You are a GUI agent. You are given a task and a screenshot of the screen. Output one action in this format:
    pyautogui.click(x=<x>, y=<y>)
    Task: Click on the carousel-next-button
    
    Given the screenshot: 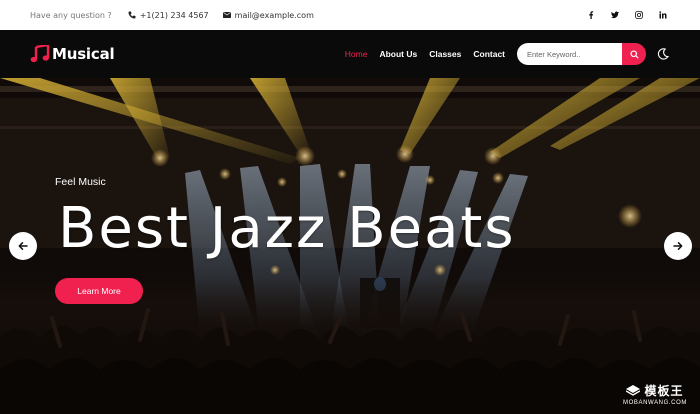 What is the action you would take?
    pyautogui.click(x=678, y=246)
    